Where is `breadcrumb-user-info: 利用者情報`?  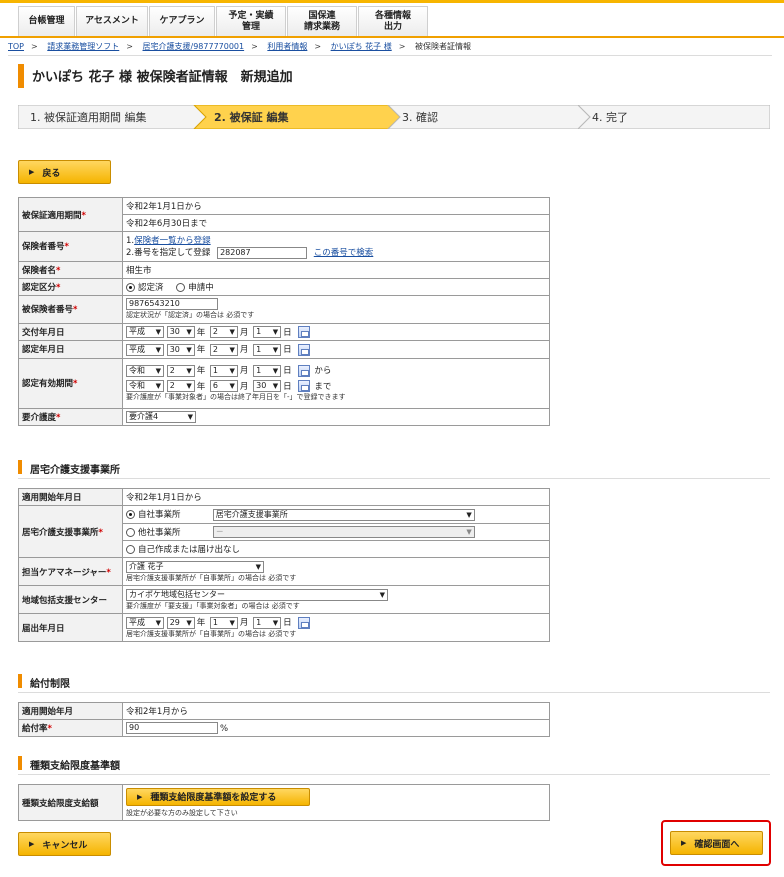
breadcrumb-user-info: 利用者情報 is located at coordinates (287, 46).